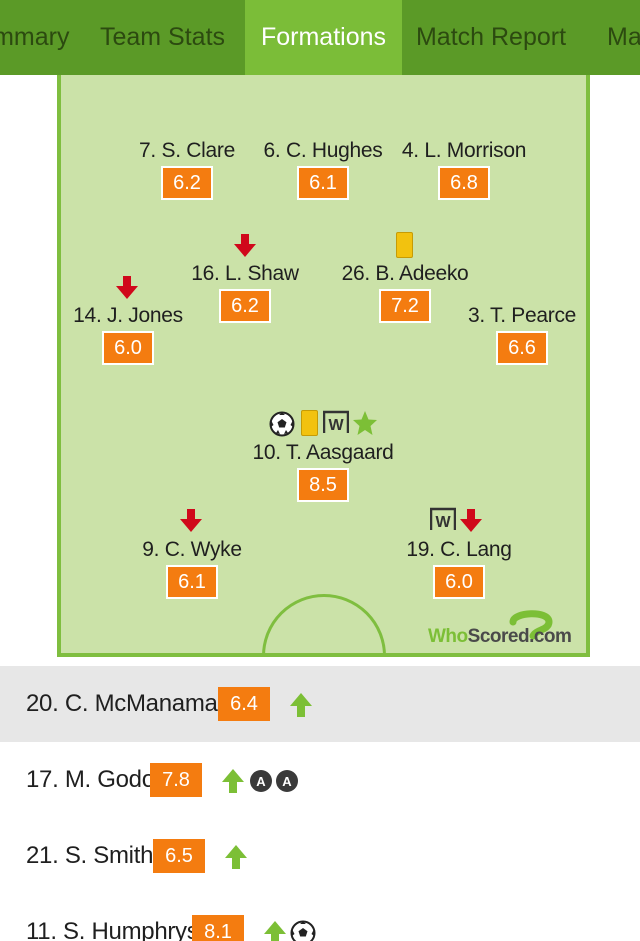 Image resolution: width=640 pixels, height=941 pixels. What do you see at coordinates (405, 306) in the screenshot?
I see `player-rating: 7.2` at bounding box center [405, 306].